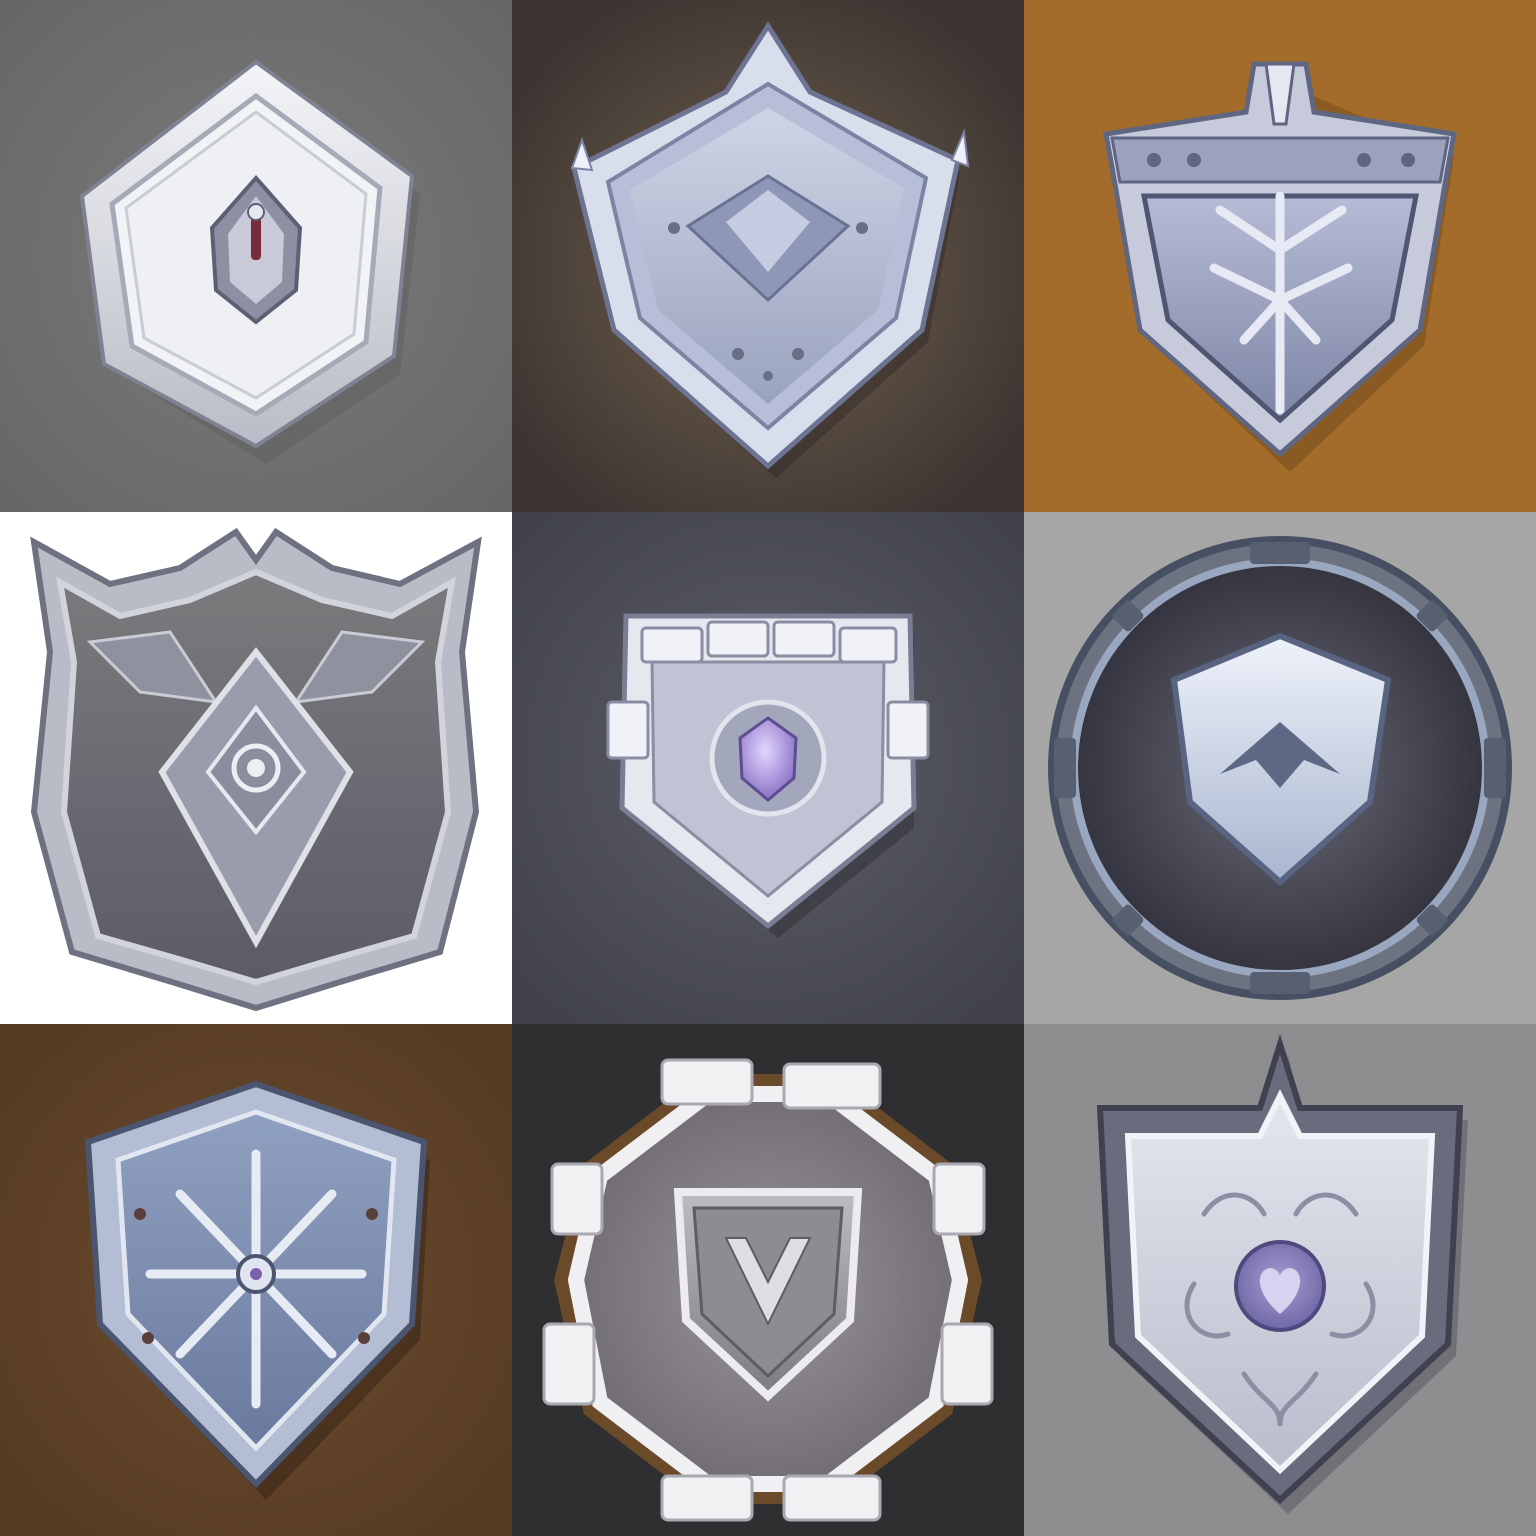 Image resolution: width=1536 pixels, height=1536 pixels. I want to click on shield-9-icon, so click(1280, 1280).